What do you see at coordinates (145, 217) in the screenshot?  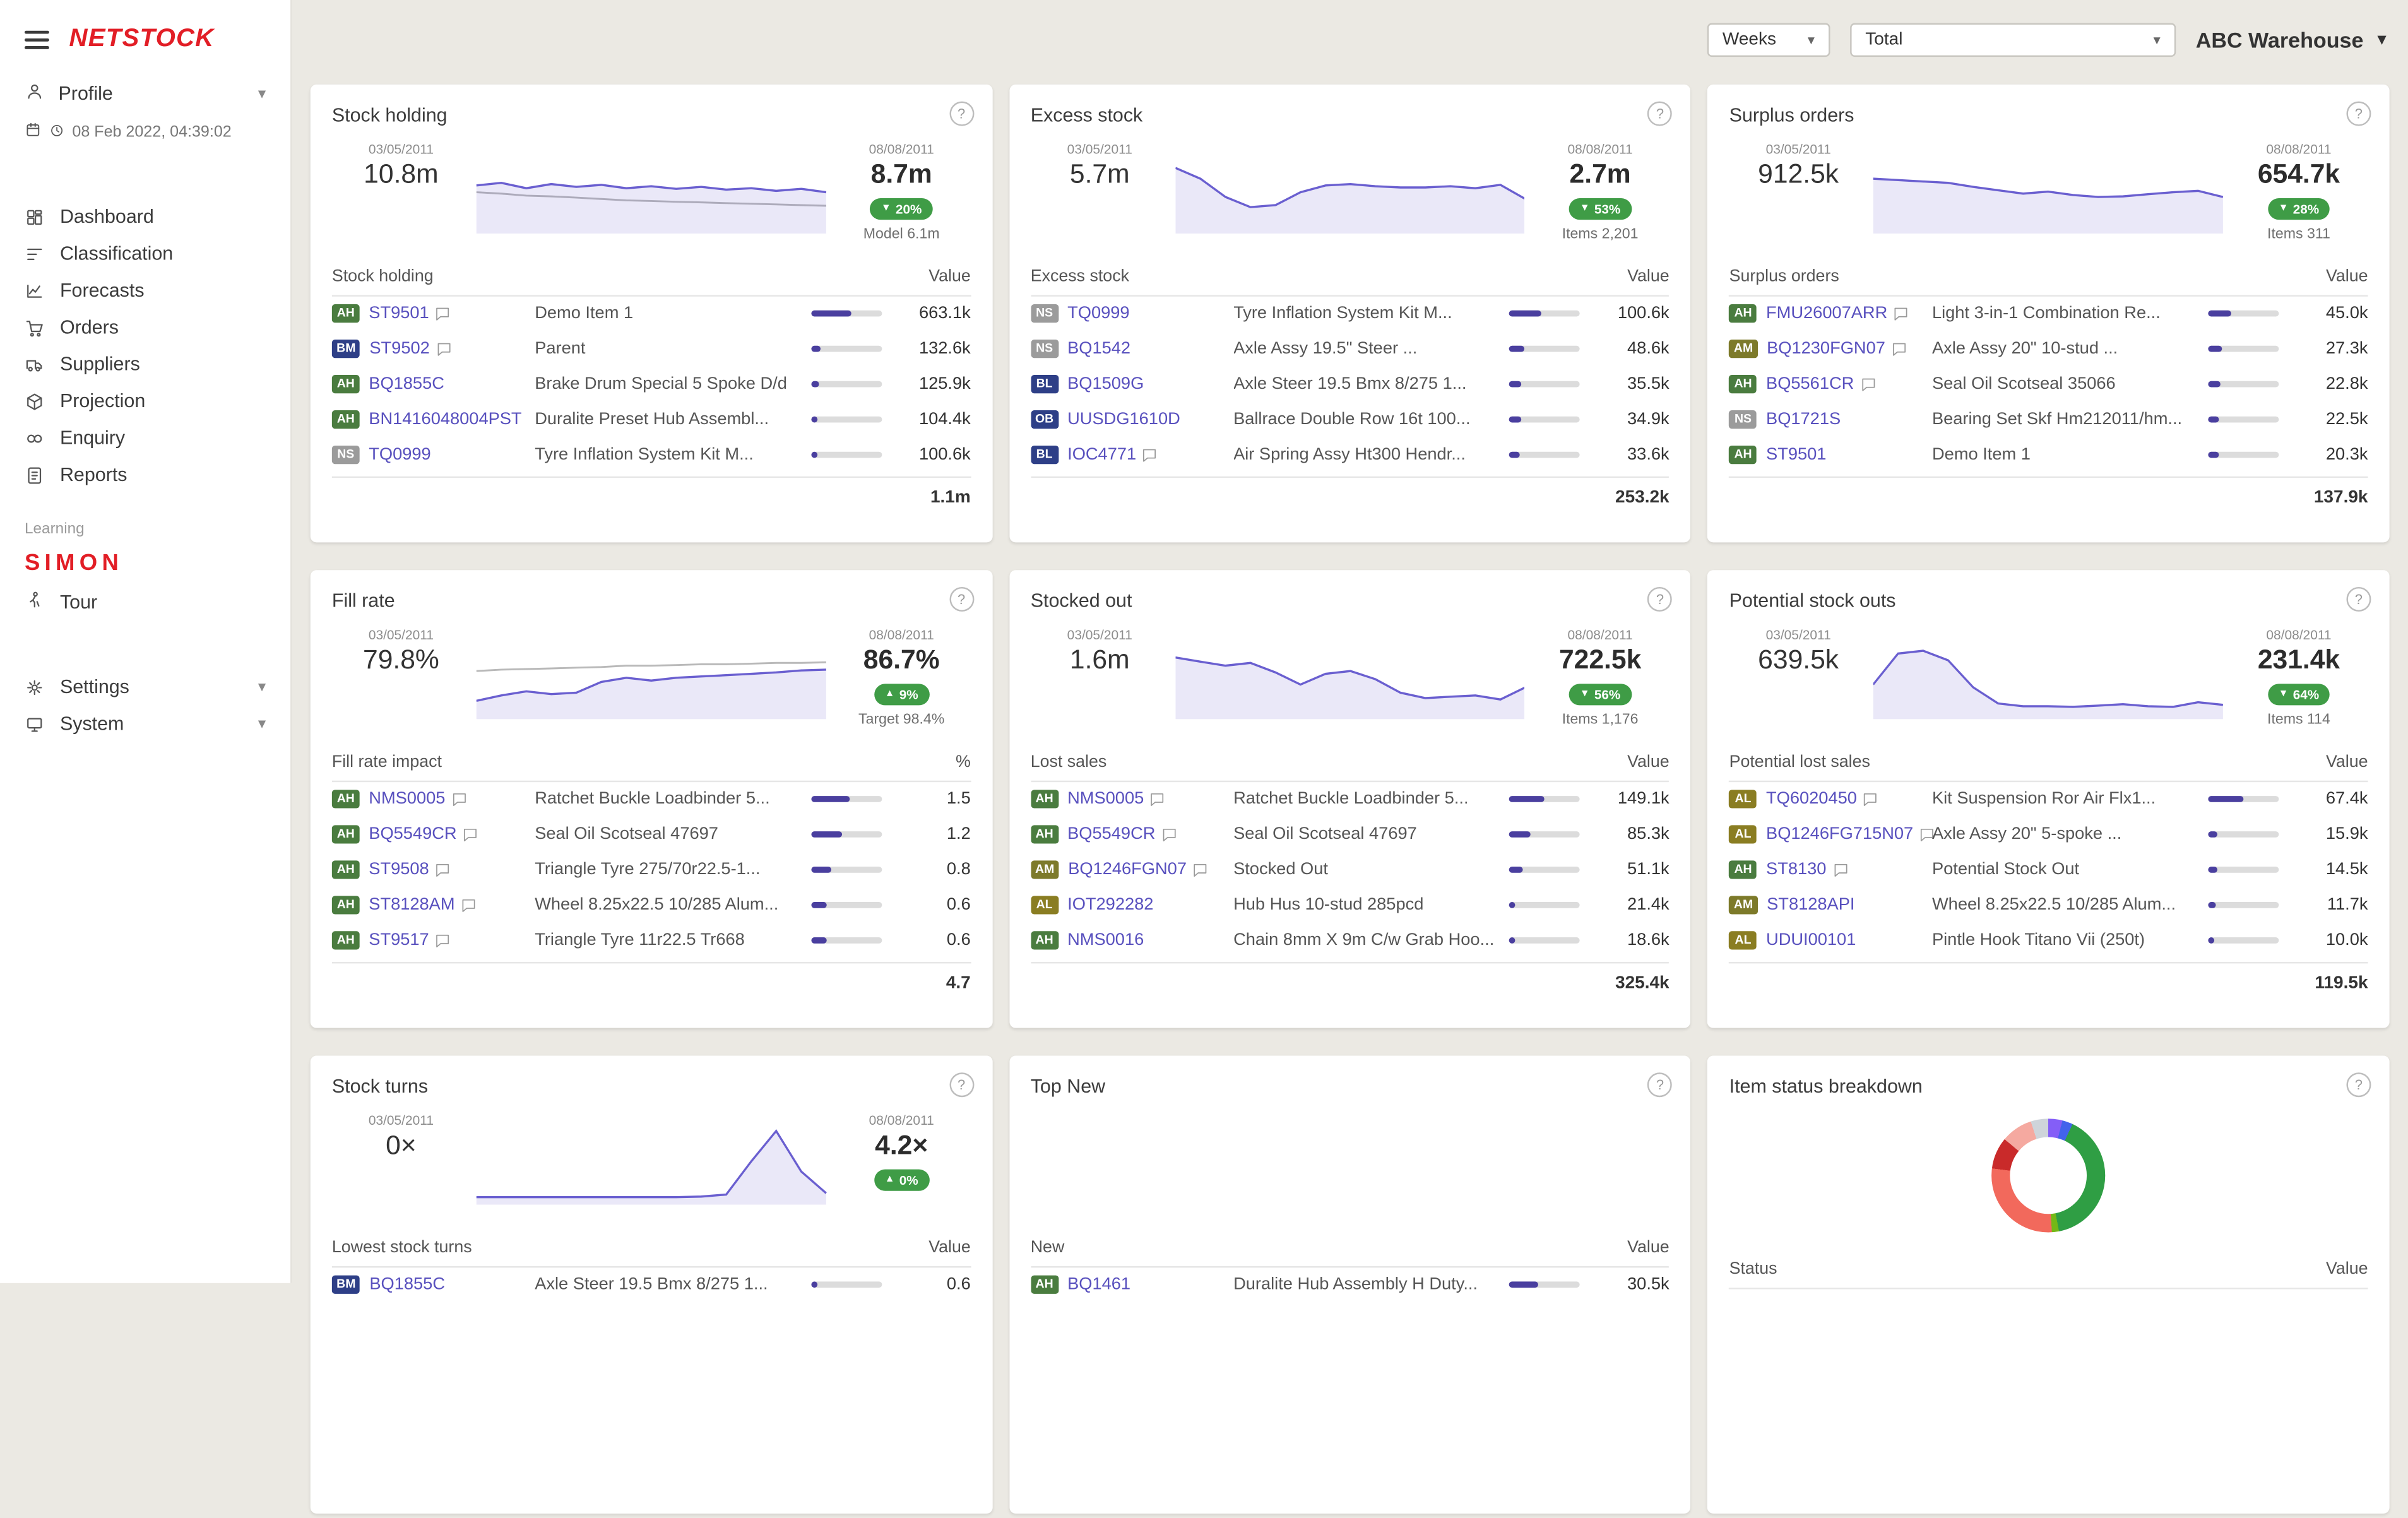 I see `sidebar-item-dashboard: Dashboard` at bounding box center [145, 217].